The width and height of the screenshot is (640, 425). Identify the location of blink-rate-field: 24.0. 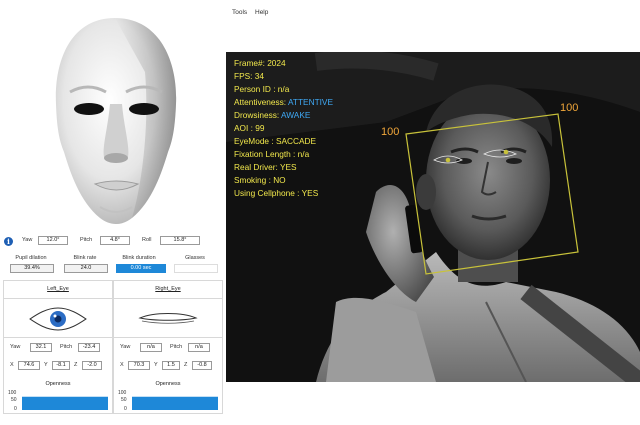
(86, 268).